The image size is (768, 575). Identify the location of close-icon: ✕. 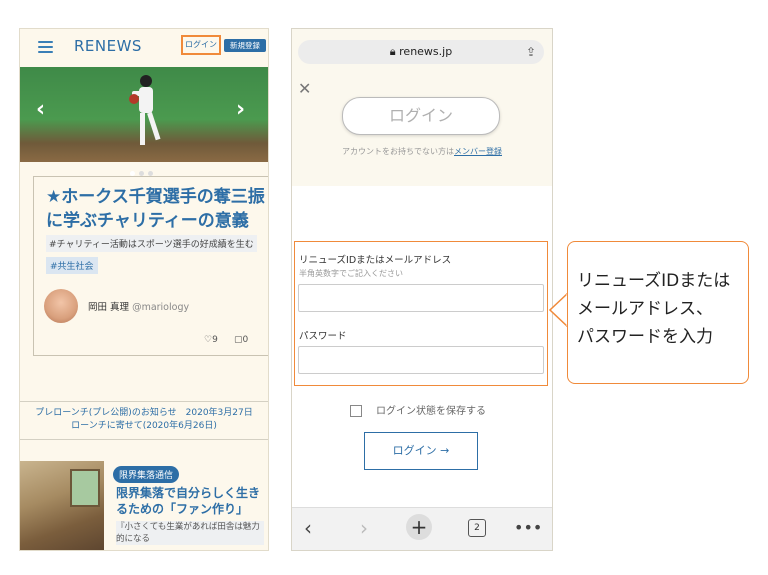
(304, 88).